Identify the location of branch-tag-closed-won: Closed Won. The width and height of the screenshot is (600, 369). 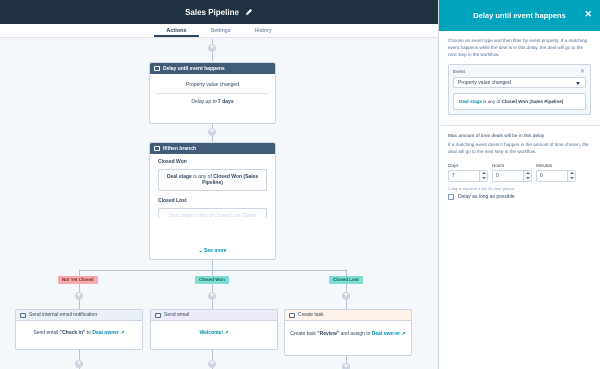
(212, 280).